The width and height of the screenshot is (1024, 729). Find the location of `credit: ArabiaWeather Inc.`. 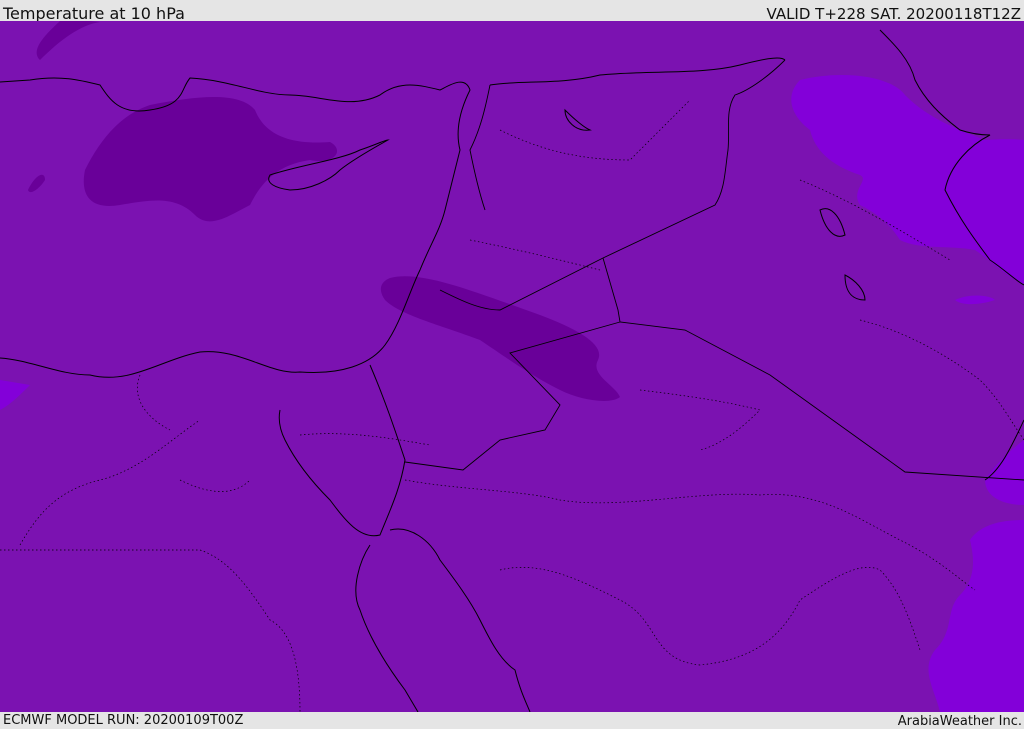

credit: ArabiaWeather Inc. is located at coordinates (959, 721).